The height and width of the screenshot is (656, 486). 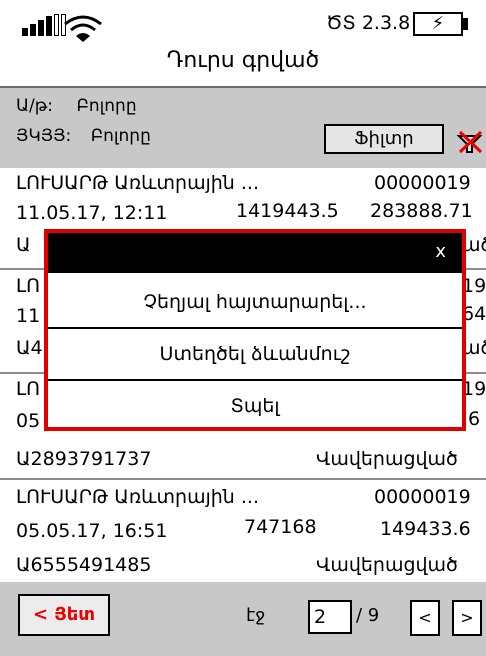 I want to click on item-datetime: 05.05.17, 16:51, so click(x=92, y=531).